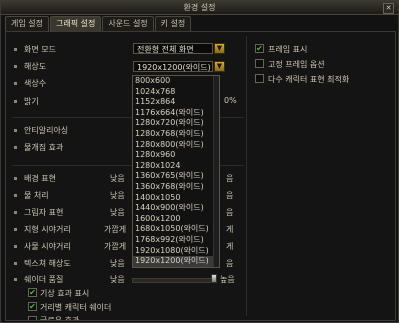  Describe the element at coordinates (44, 212) in the screenshot. I see `shadow-label: 그림자 표현` at that location.